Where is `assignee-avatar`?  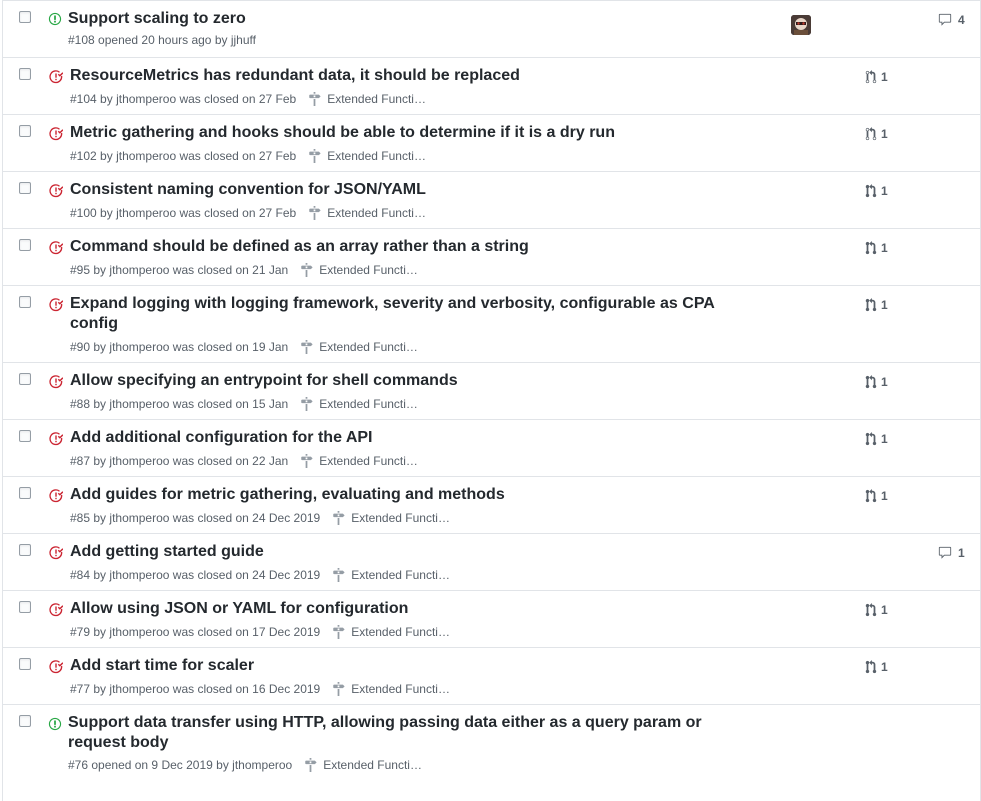 assignee-avatar is located at coordinates (801, 25).